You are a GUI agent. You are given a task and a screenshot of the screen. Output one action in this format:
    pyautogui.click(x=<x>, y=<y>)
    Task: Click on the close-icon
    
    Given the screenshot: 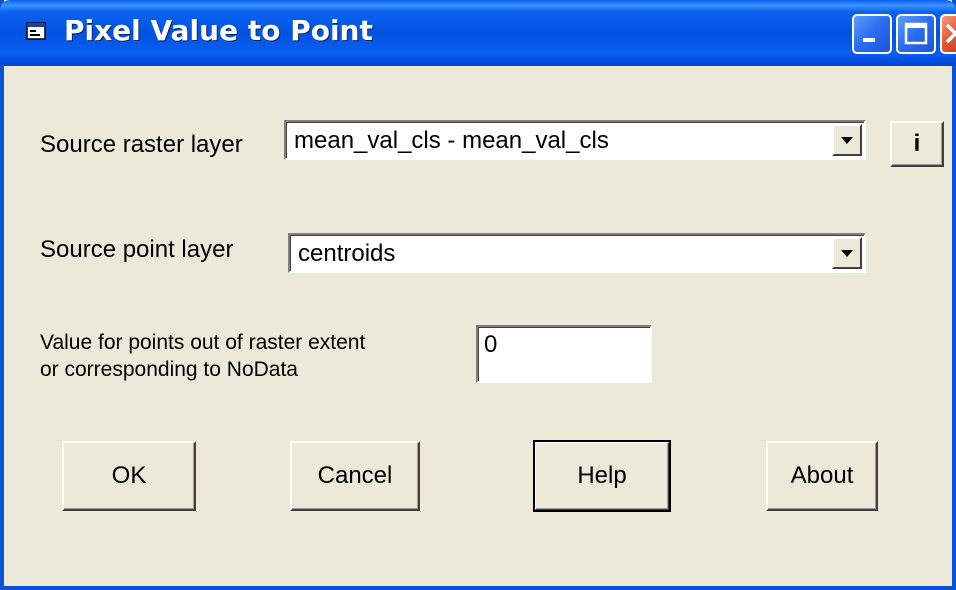 What is the action you would take?
    pyautogui.click(x=950, y=33)
    